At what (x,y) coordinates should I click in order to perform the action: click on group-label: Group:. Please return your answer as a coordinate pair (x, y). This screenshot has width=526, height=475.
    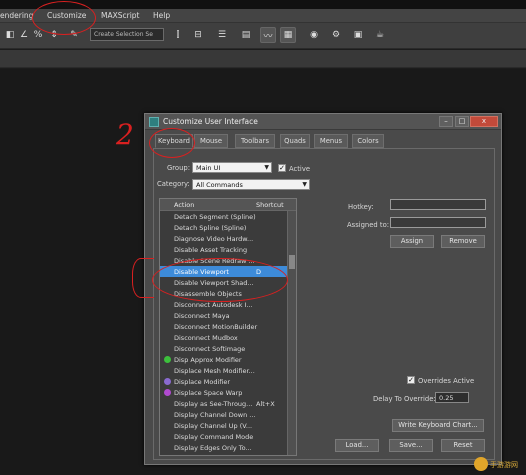
    Looking at the image, I should click on (178, 168).